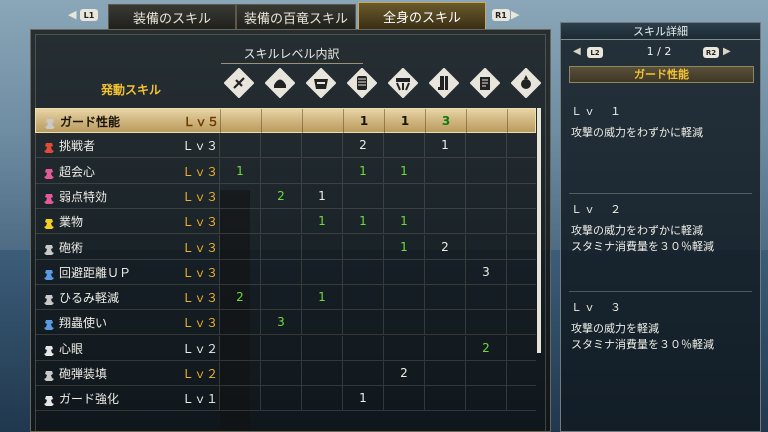 This screenshot has width=768, height=432. What do you see at coordinates (285, 247) in the screenshot?
I see `skill-row: 砲術 Ｌｖ３ 1 2` at bounding box center [285, 247].